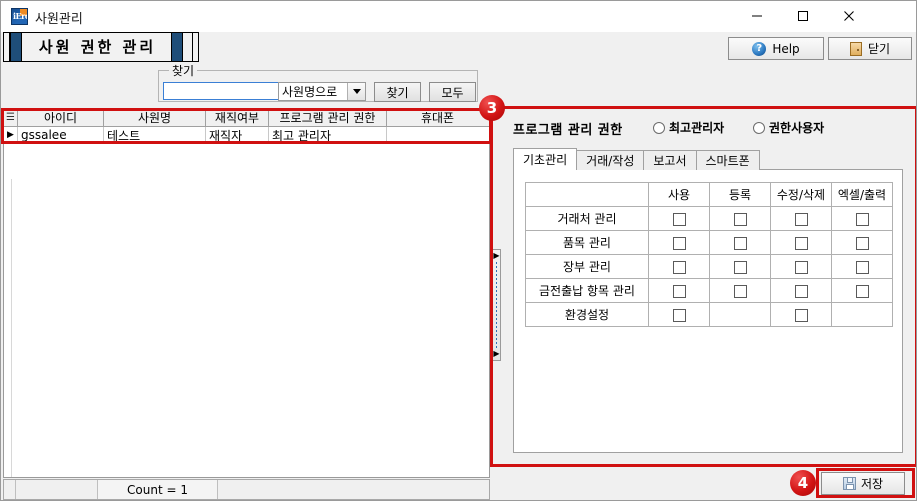  I want to click on permission-cell-settings-export, so click(862, 314).